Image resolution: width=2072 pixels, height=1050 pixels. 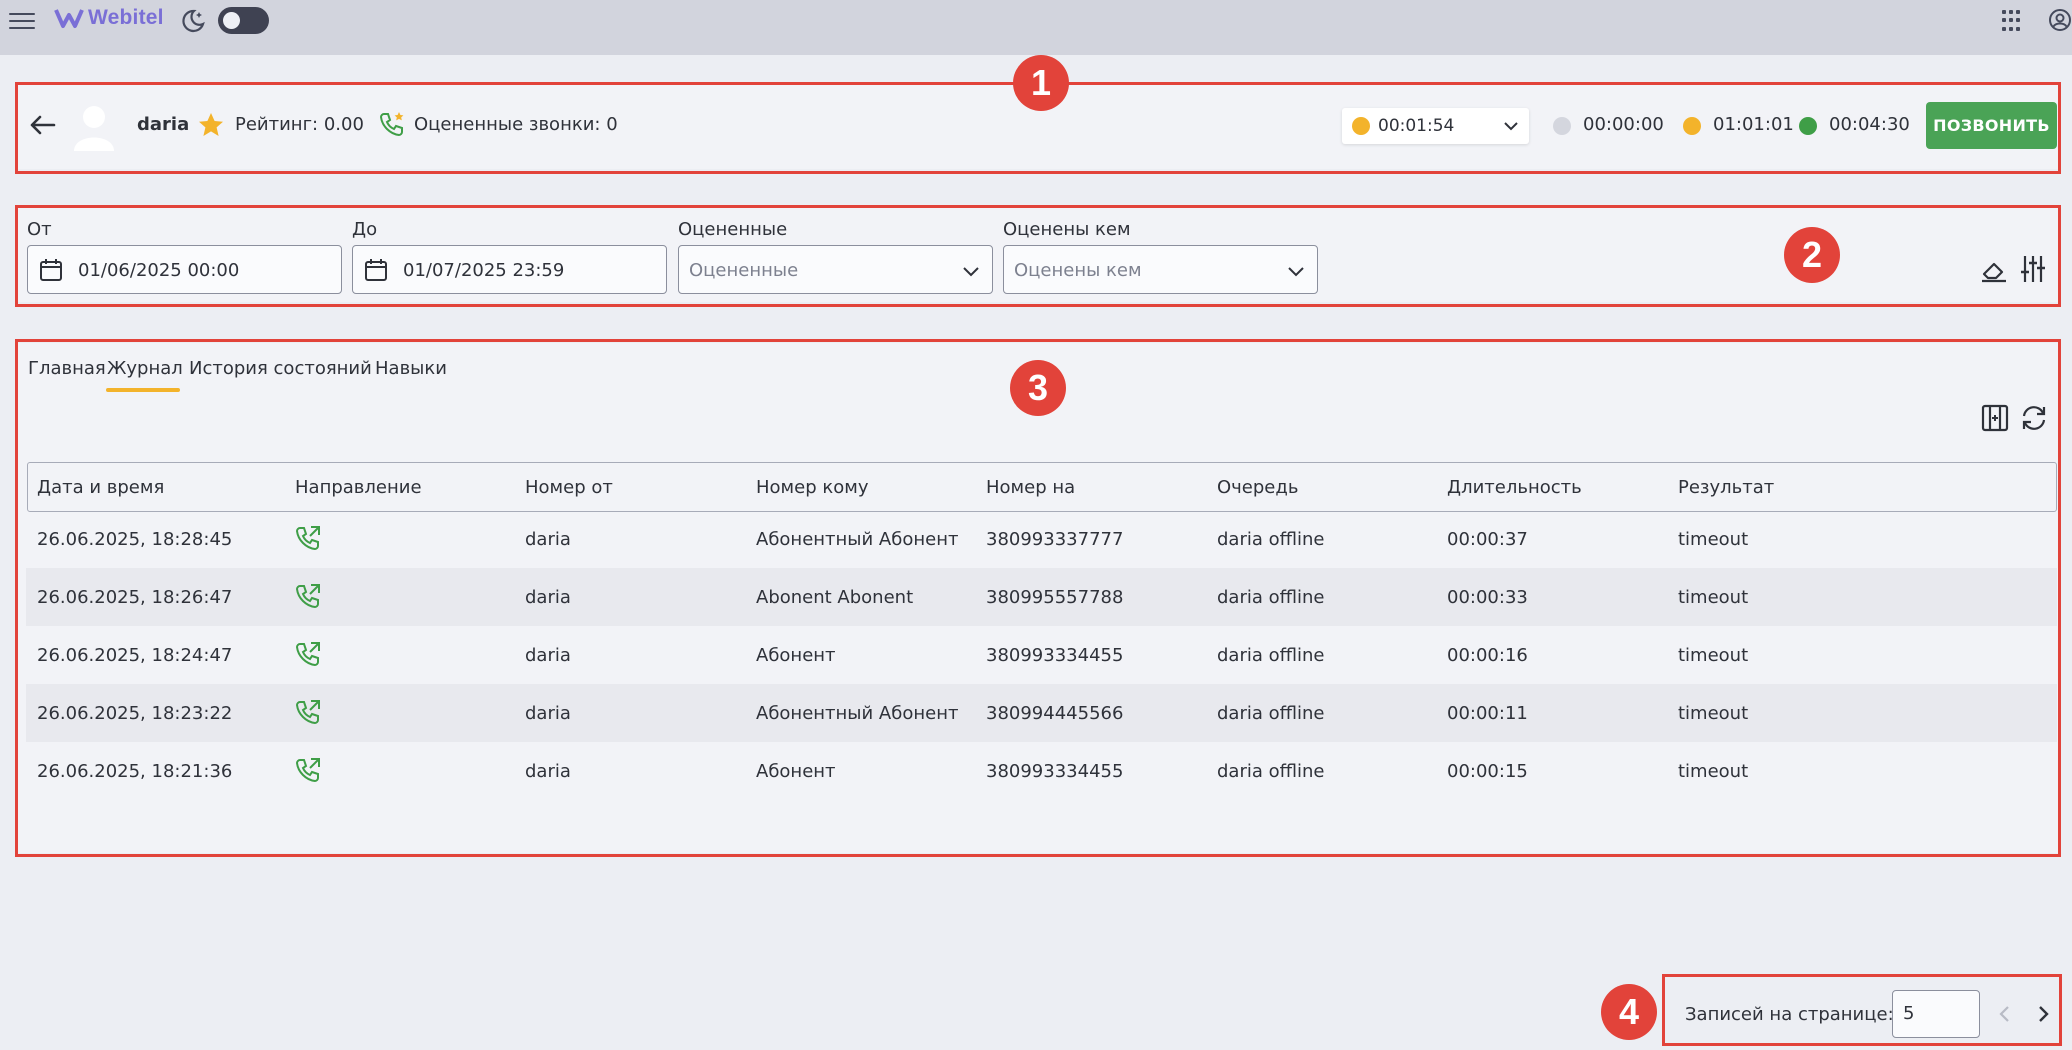 I want to click on rated-placeholder: Оцененные, so click(x=744, y=270).